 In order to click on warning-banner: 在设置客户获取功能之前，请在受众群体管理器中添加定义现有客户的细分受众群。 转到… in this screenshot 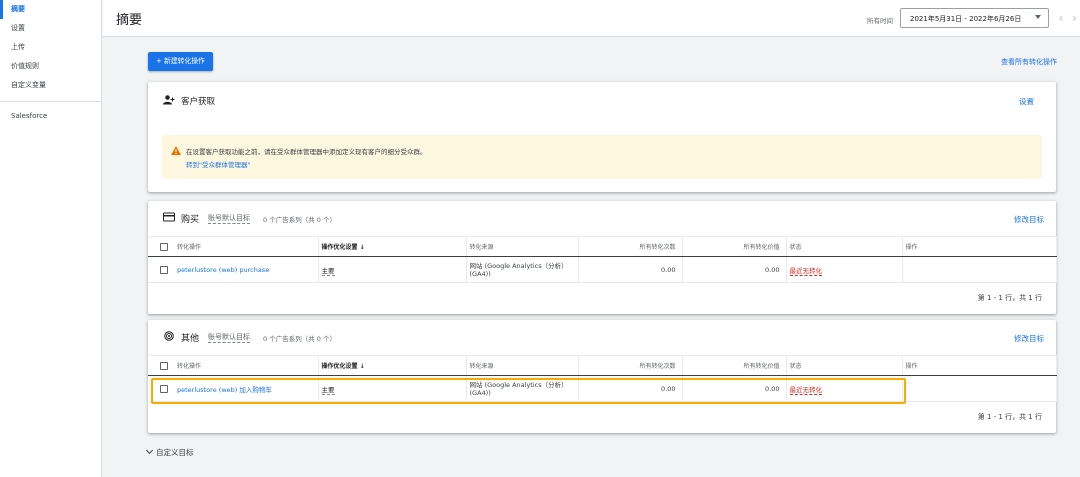, I will do `click(602, 157)`.